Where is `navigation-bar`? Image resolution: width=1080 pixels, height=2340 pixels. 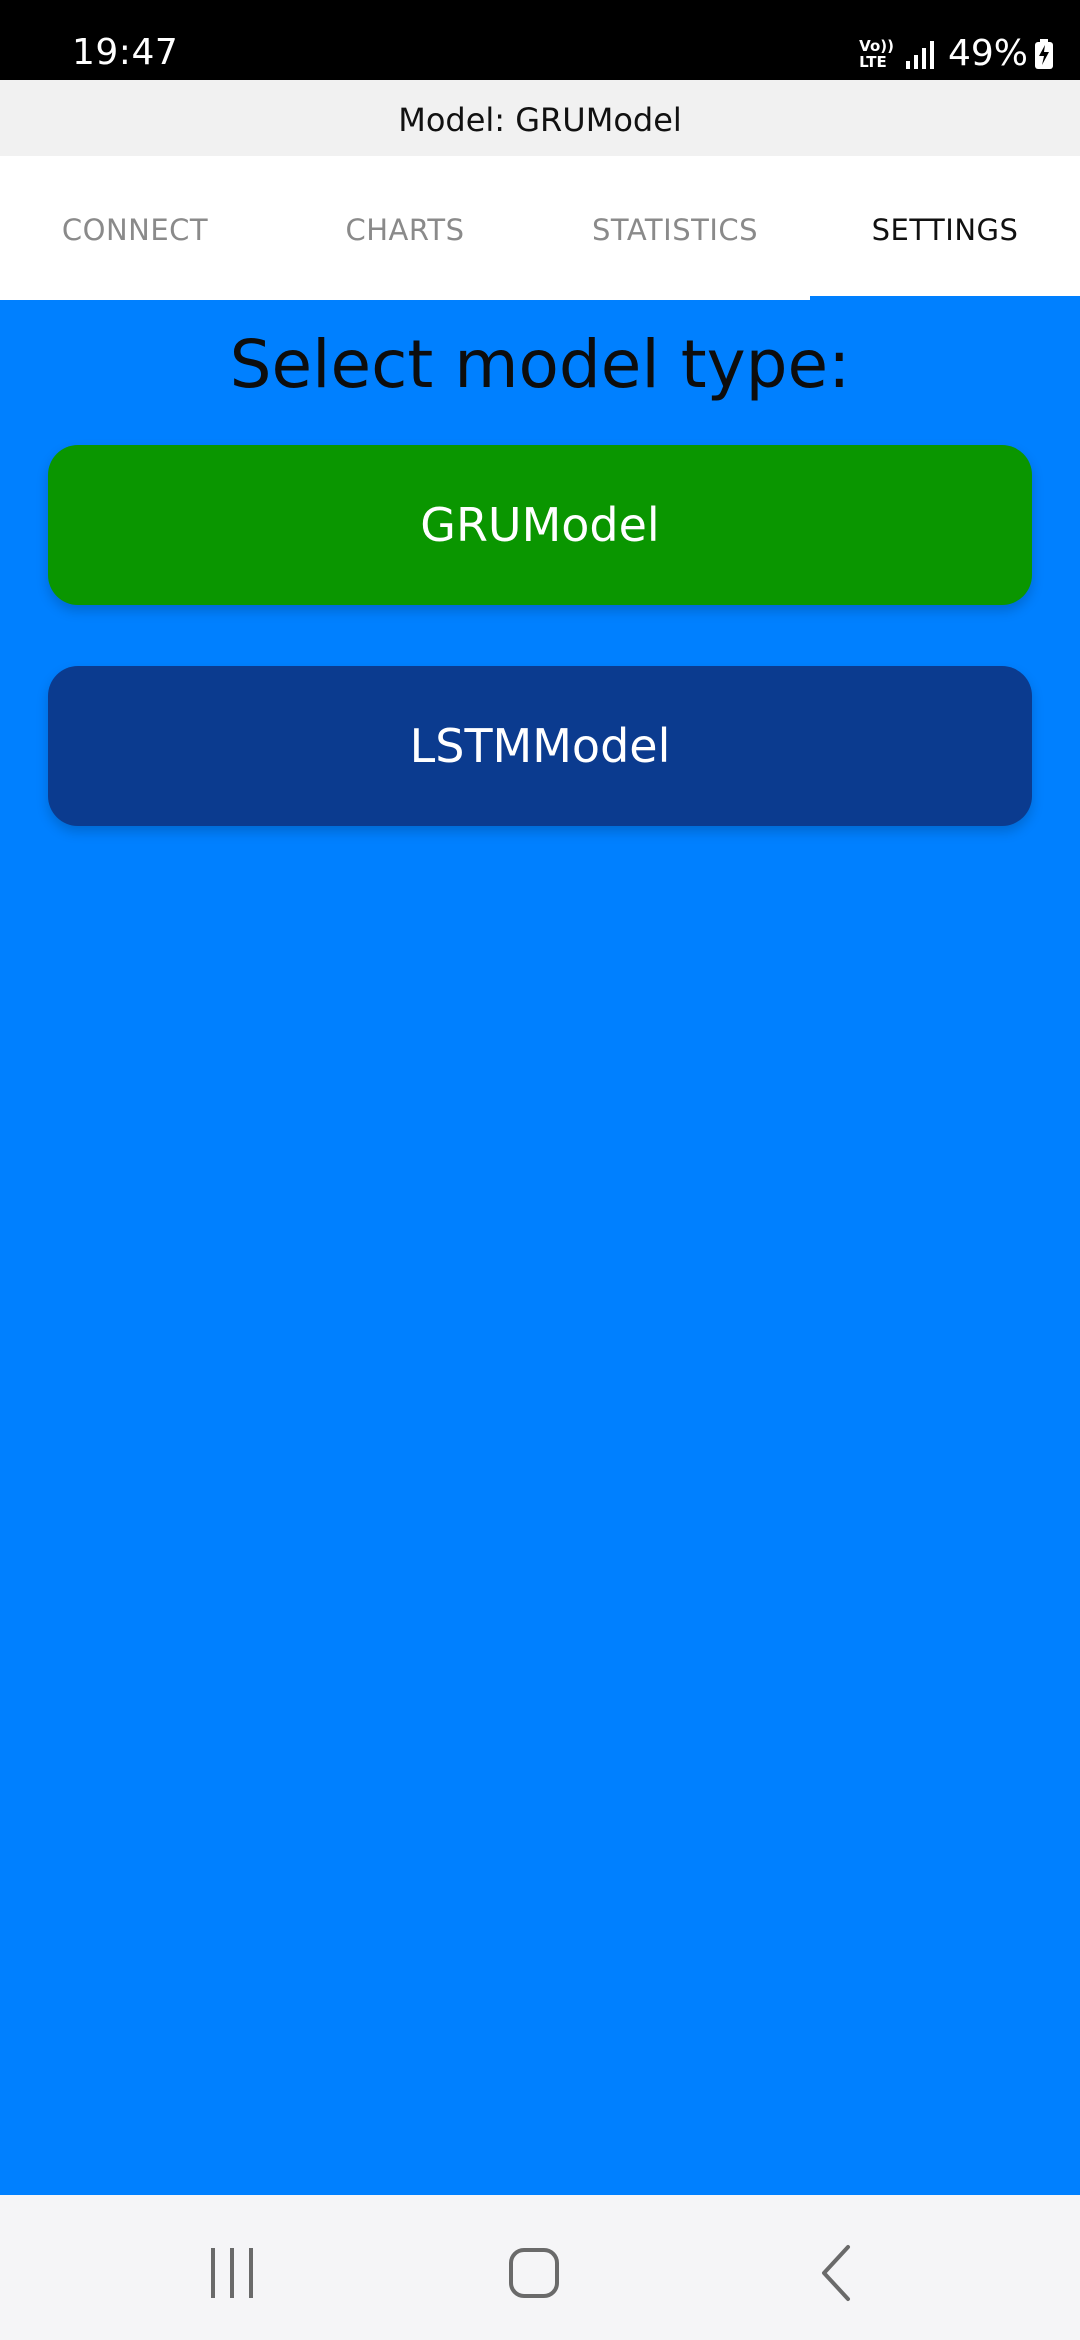
navigation-bar is located at coordinates (540, 2267).